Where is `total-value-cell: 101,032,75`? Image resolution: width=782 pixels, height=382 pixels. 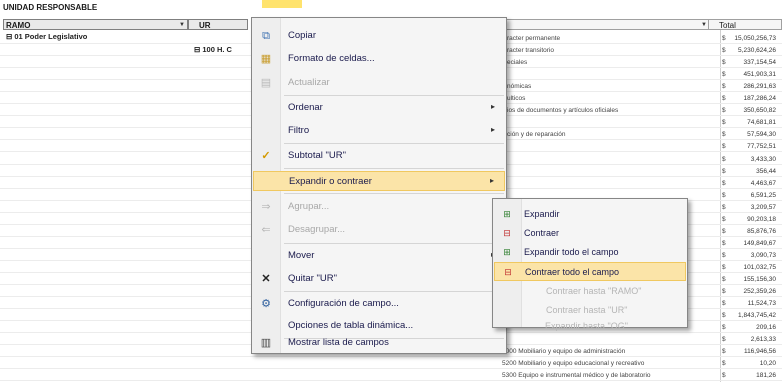 total-value-cell: 101,032,75 is located at coordinates (759, 267).